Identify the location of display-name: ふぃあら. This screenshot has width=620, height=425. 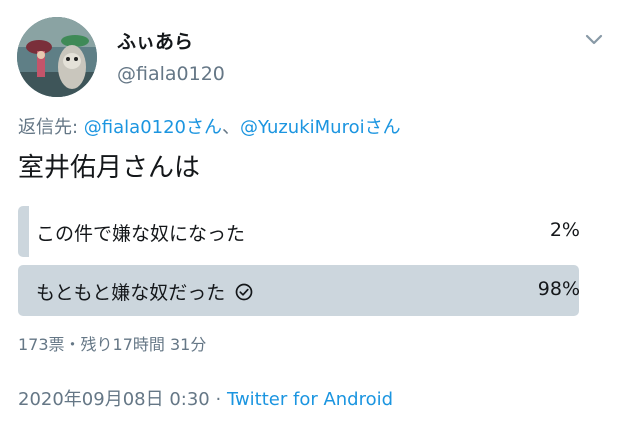
(155, 40).